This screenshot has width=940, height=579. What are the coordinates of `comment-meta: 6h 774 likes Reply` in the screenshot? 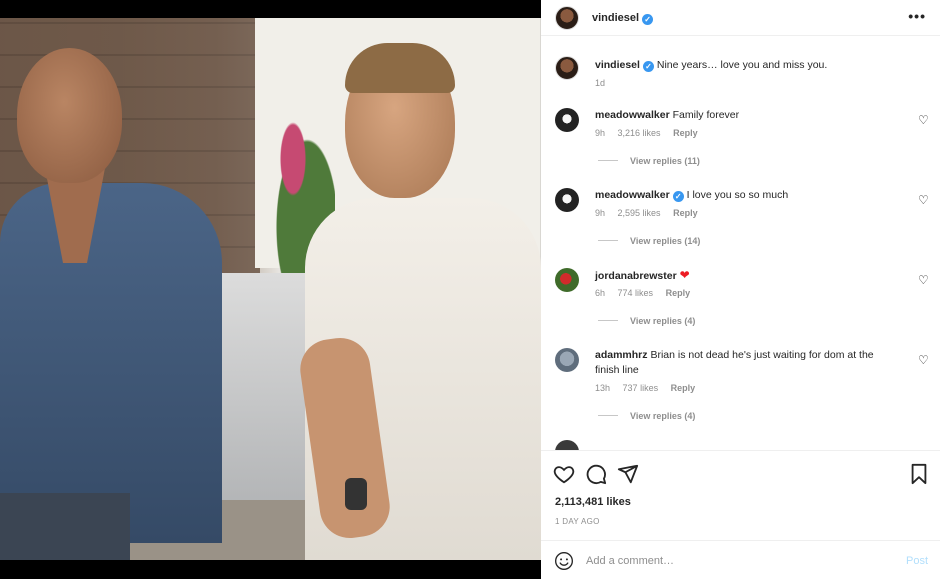 It's located at (647, 293).